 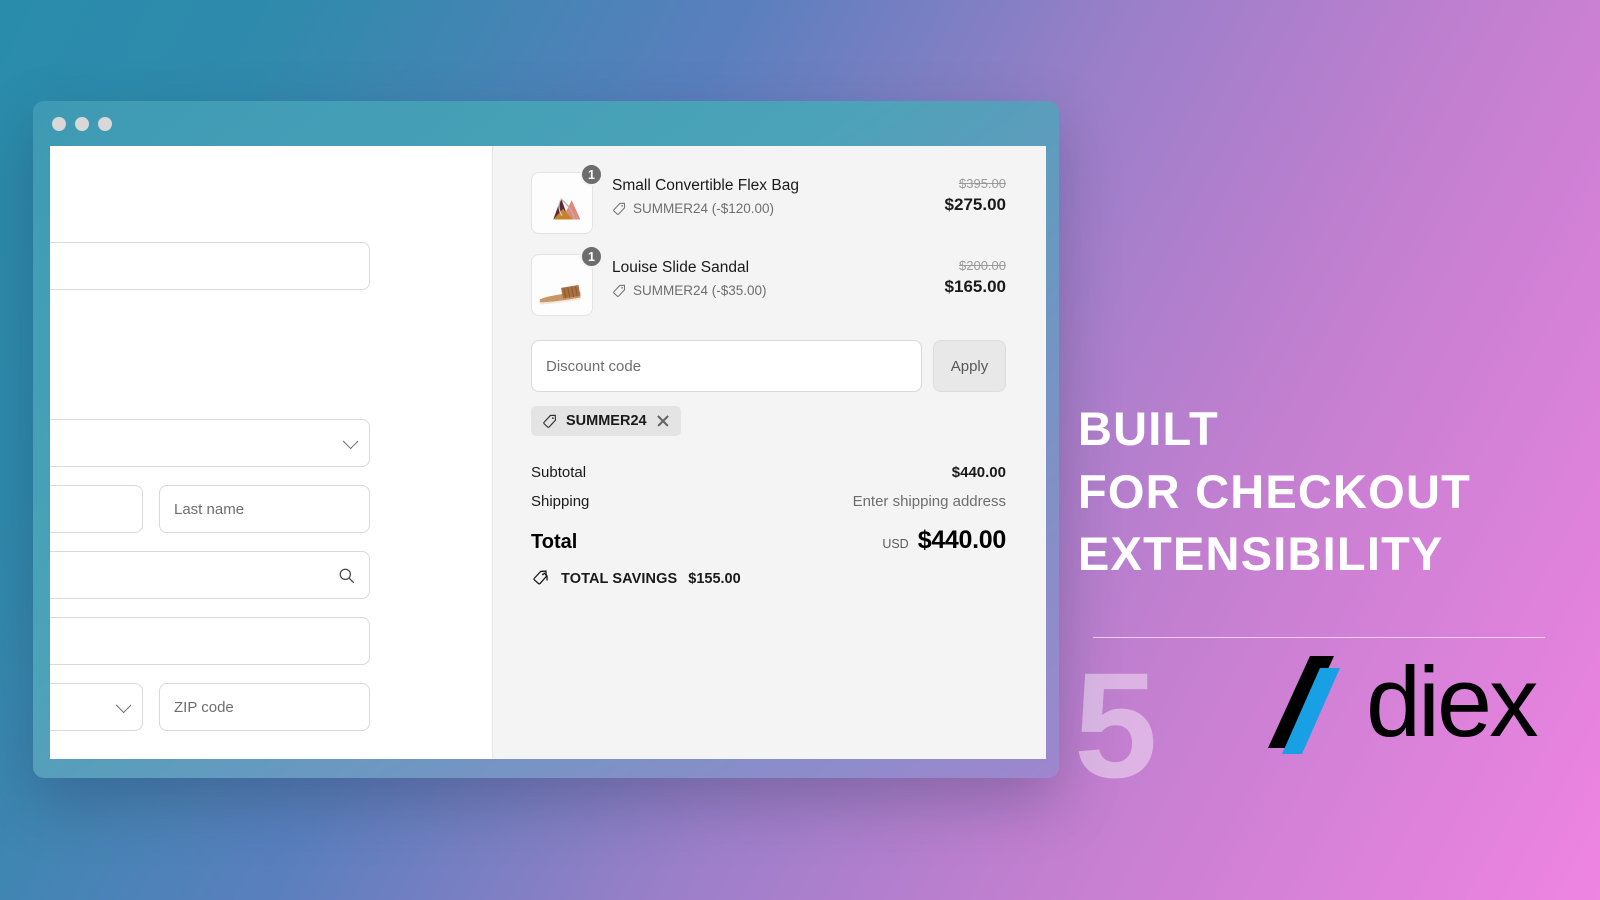 I want to click on brand-logo: diex, so click(x=1393, y=701).